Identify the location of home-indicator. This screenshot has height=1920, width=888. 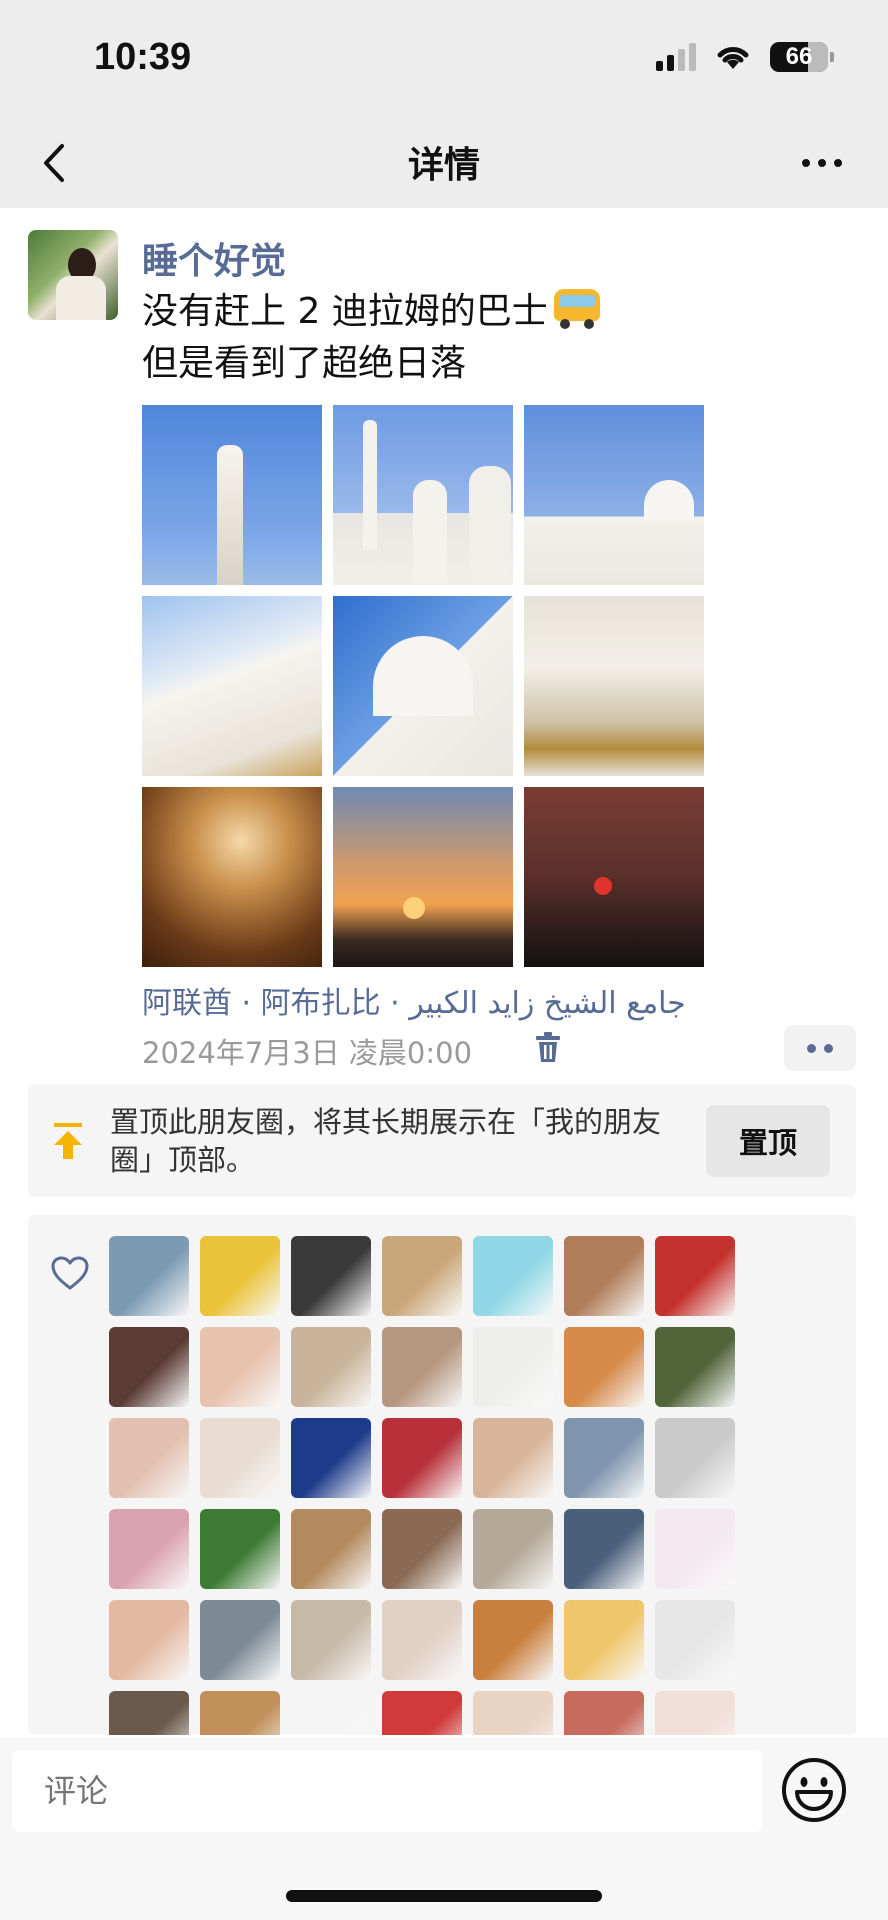
(444, 1896).